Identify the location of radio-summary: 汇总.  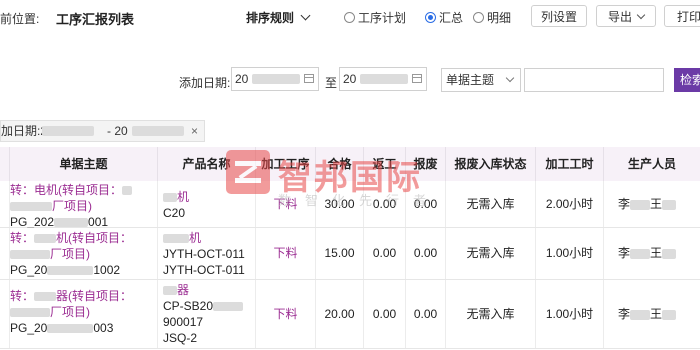
(444, 17).